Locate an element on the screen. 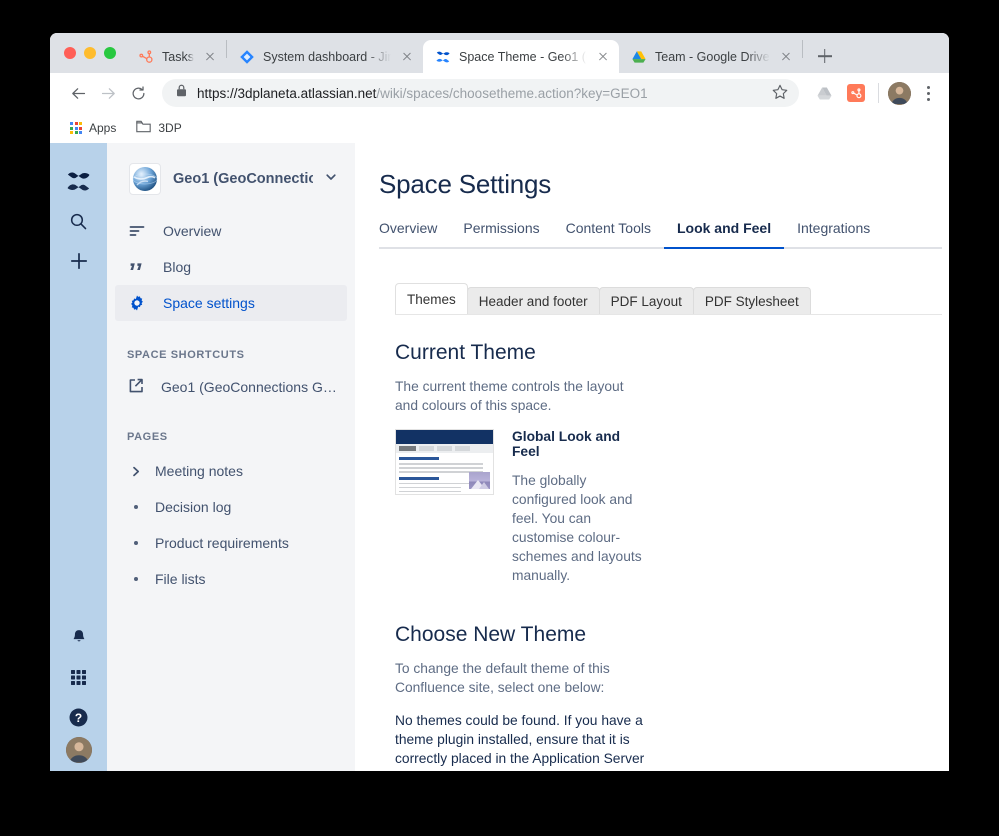 The width and height of the screenshot is (999, 836). apps-grid-icon is located at coordinates (76, 128).